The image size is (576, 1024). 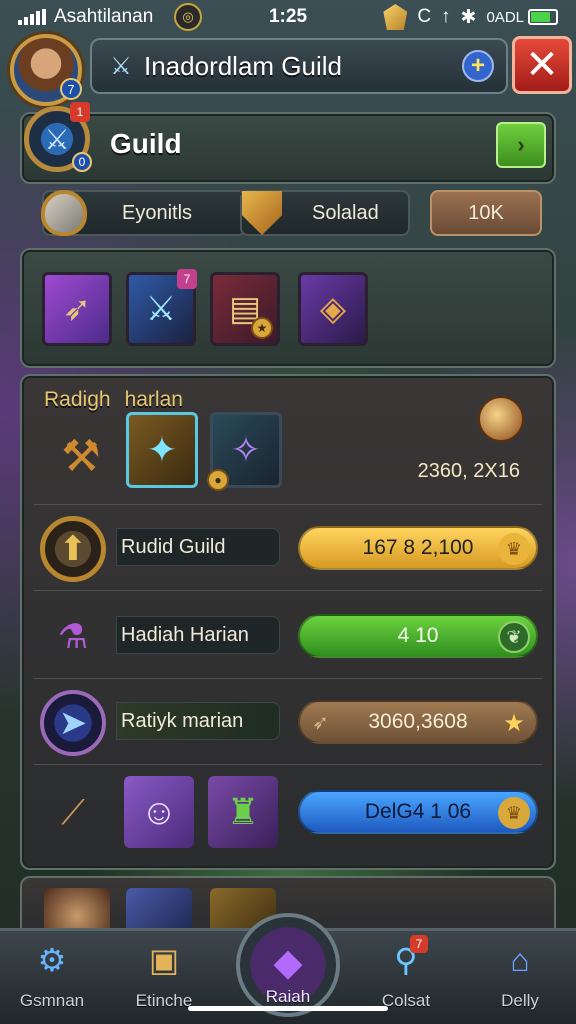 I want to click on guild-emblem-icon: ⬆, so click(x=73, y=549).